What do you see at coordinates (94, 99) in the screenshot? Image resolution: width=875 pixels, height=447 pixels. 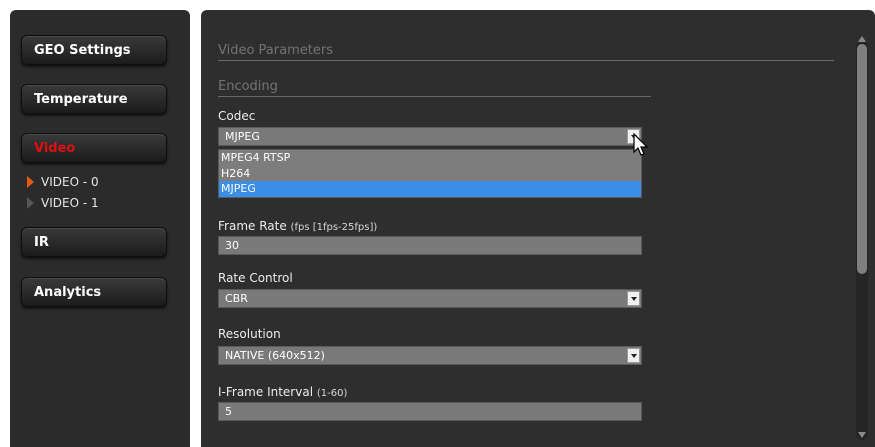 I see `temperature-button: Temperature` at bounding box center [94, 99].